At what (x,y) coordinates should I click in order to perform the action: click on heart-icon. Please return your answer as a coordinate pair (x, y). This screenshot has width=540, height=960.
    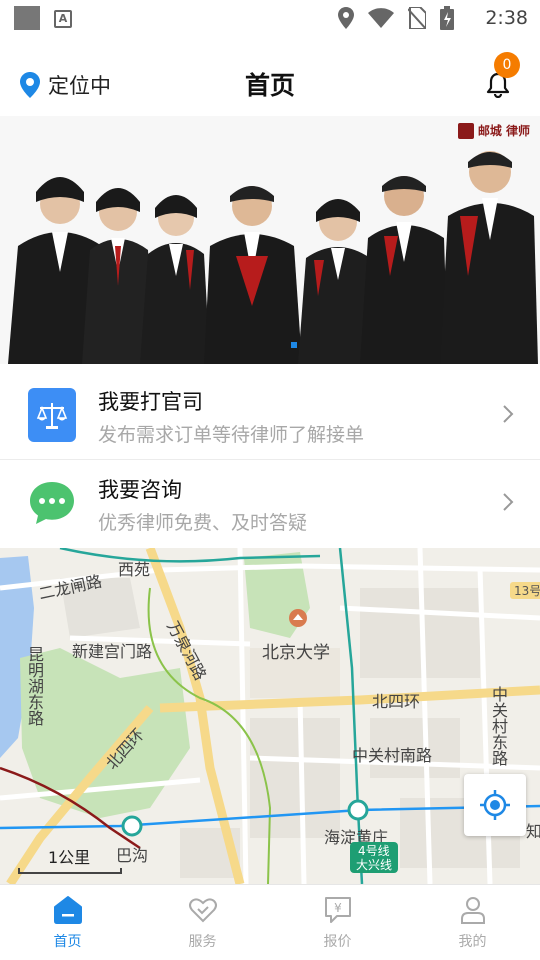
    Looking at the image, I should click on (202, 910).